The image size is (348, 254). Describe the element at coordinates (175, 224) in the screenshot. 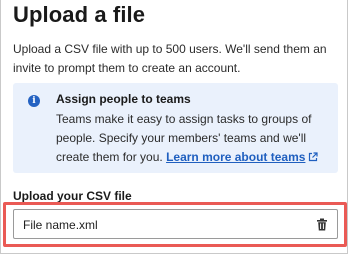

I see `uploaded-file-row: File name.xml` at that location.